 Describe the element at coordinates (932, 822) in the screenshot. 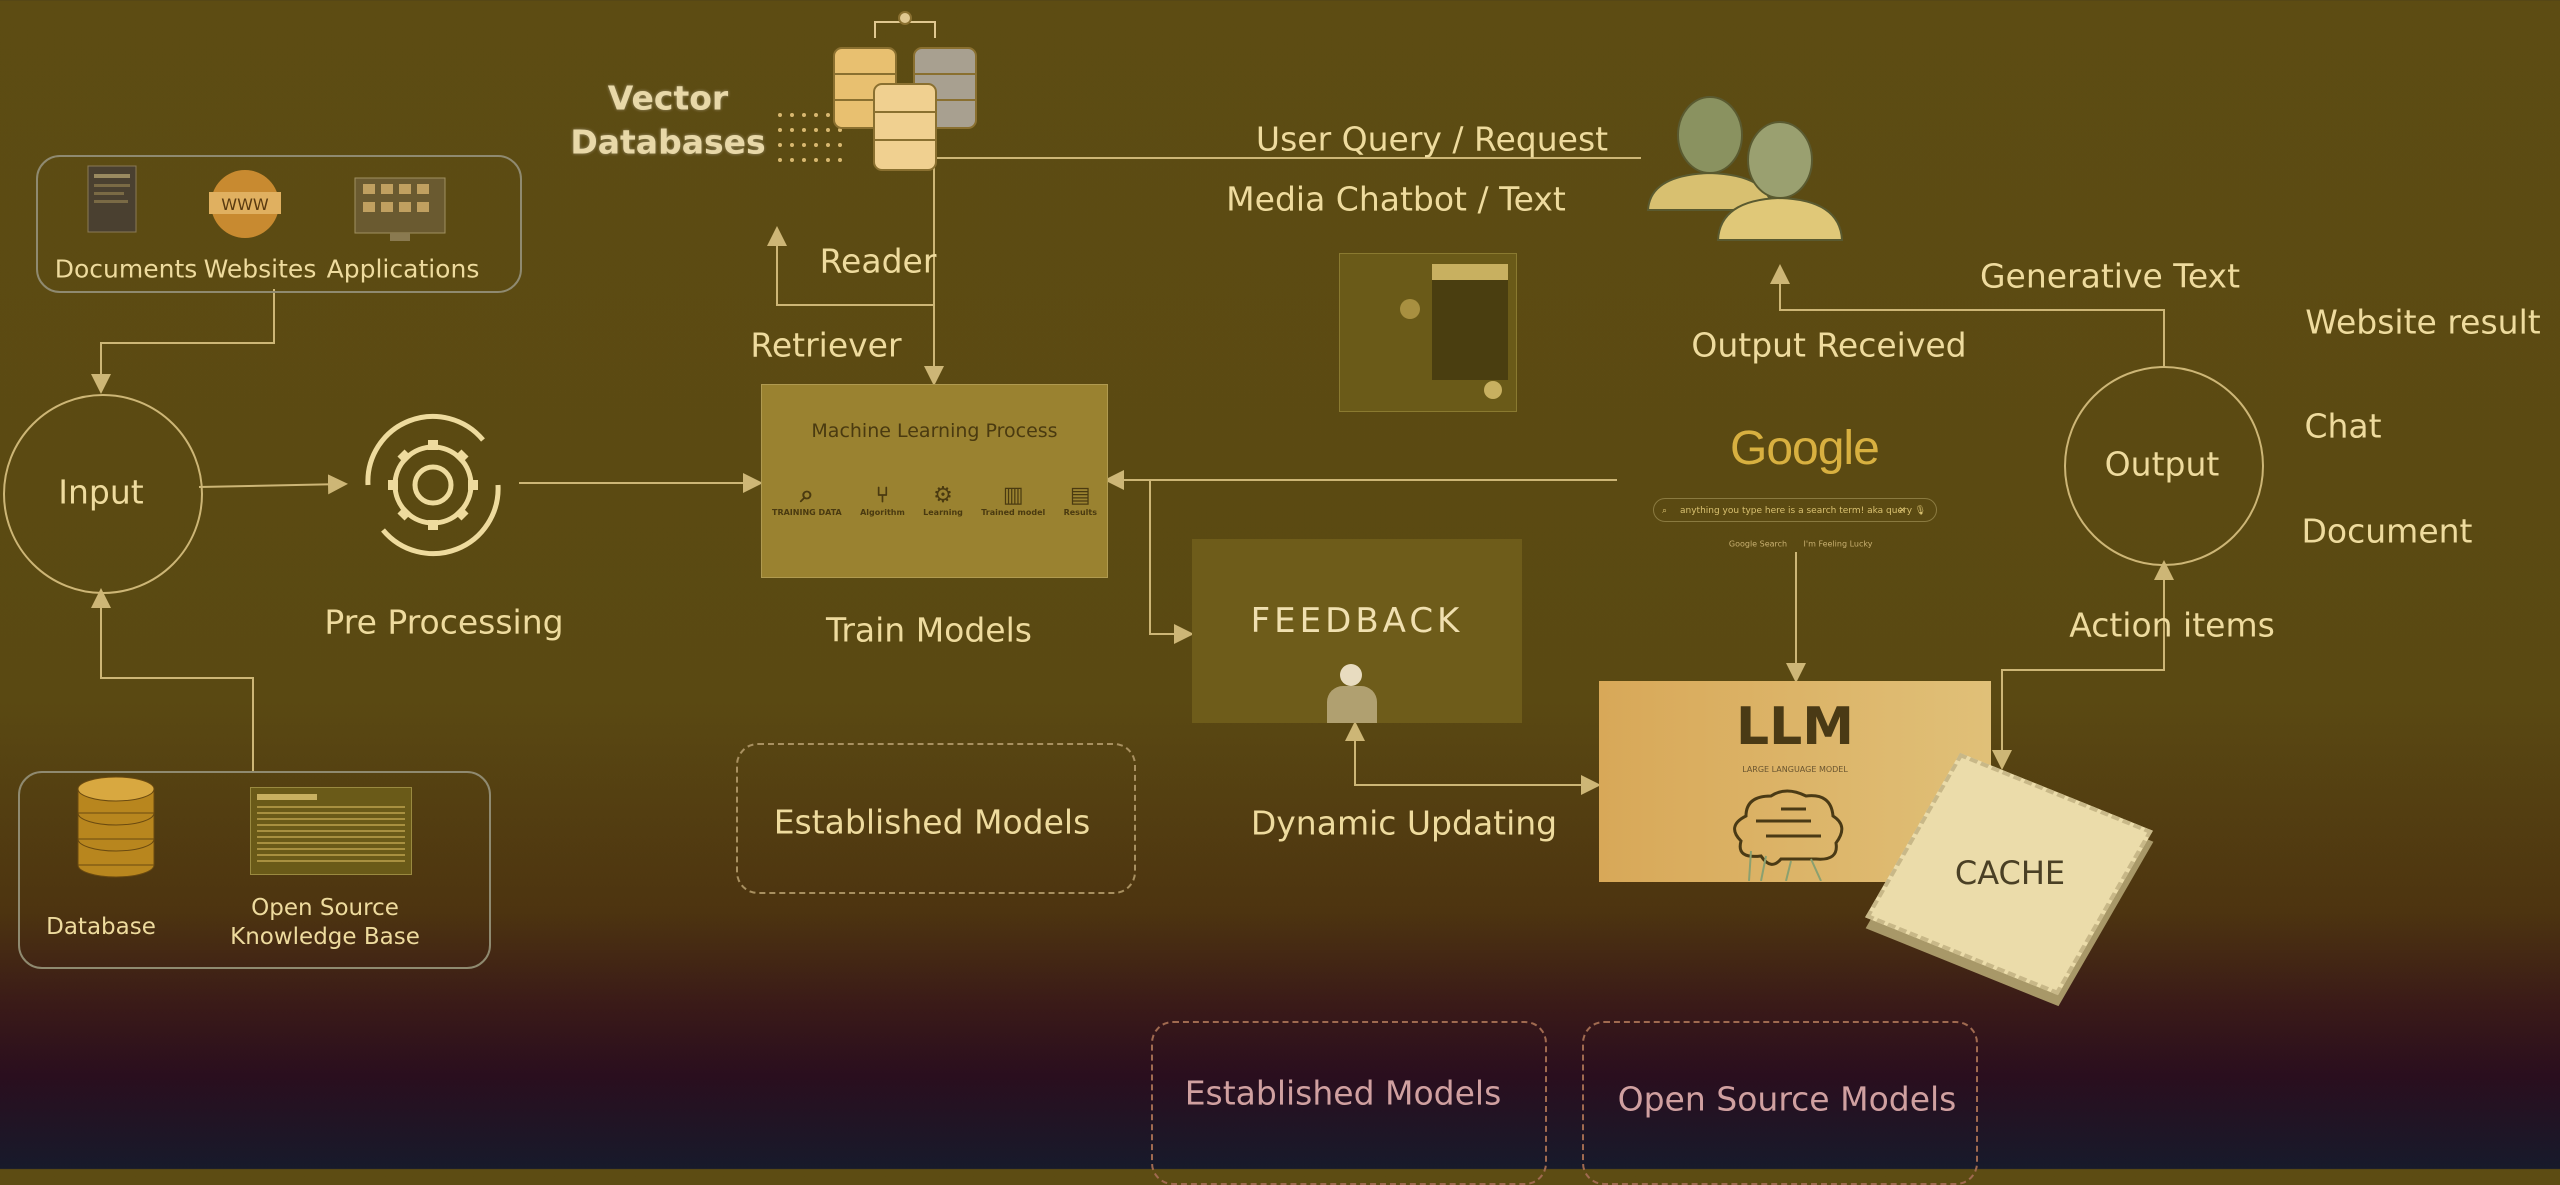

I see `established-models-label: Established Models` at that location.